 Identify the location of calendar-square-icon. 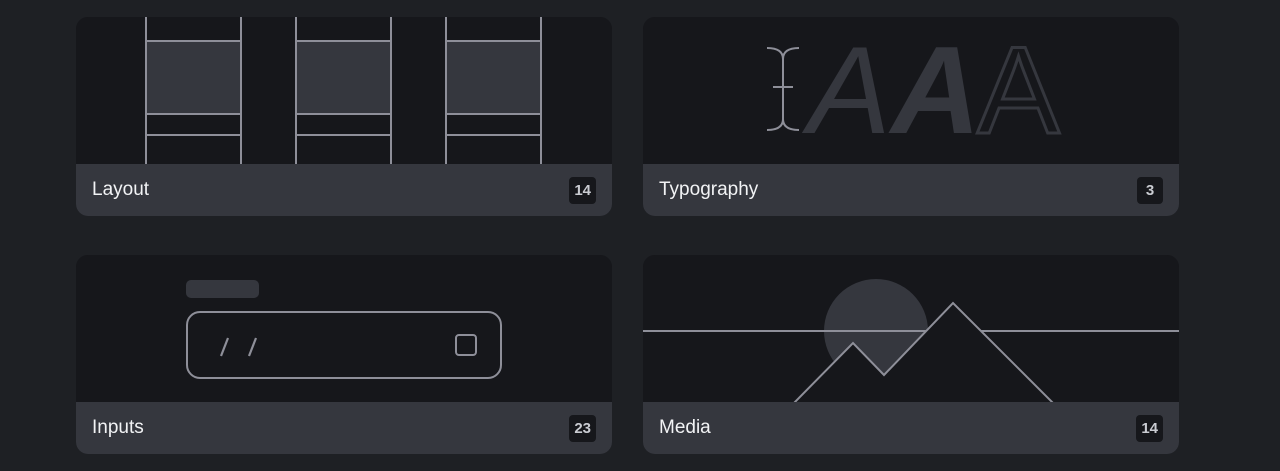
(466, 345).